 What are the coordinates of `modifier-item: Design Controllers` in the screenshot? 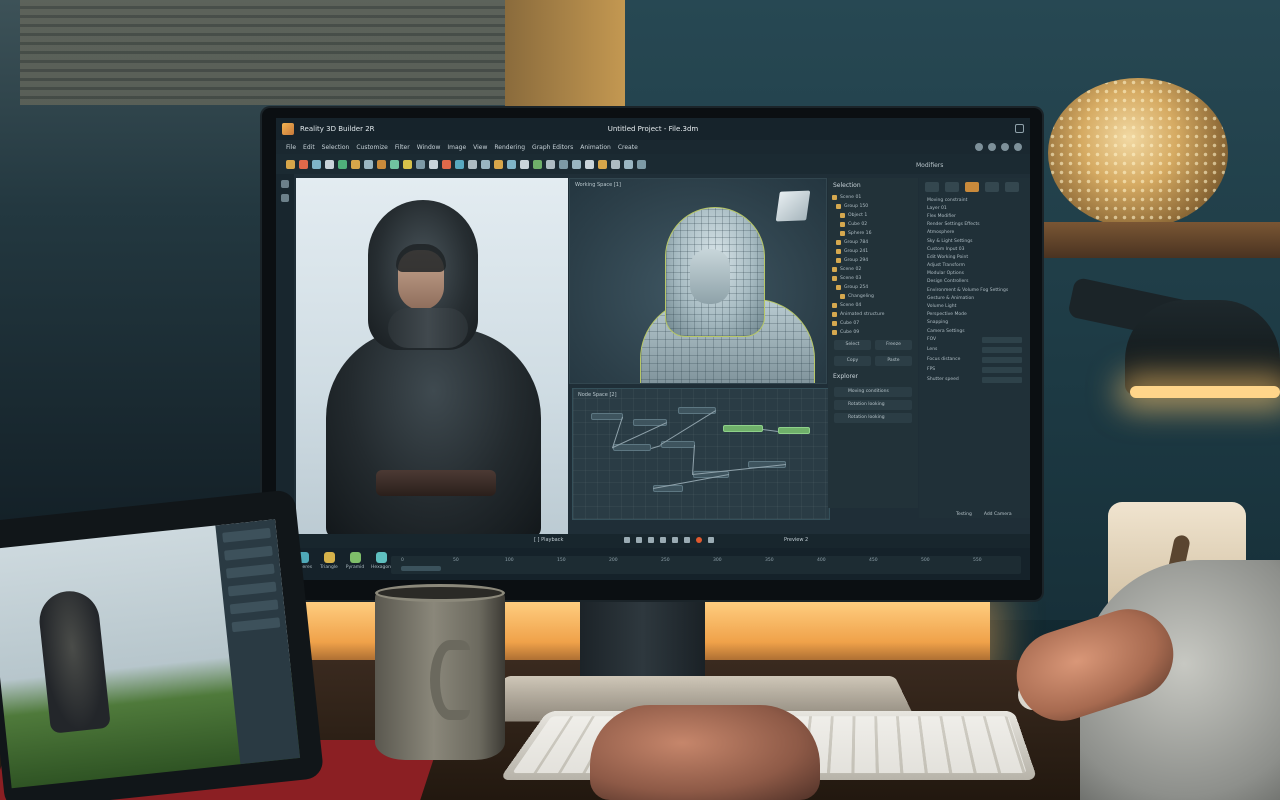 It's located at (974, 282).